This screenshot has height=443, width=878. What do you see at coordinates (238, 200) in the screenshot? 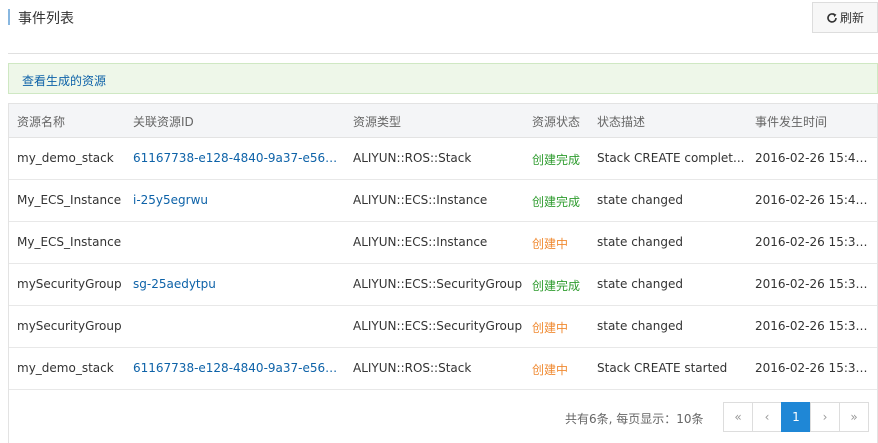
I see `cell-resource-id-link: i-25y5egrwu` at bounding box center [238, 200].